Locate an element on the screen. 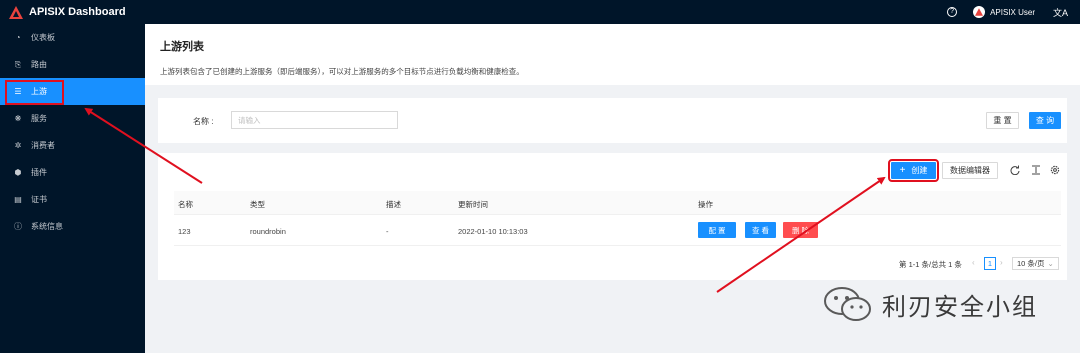  sidebar-item-label: 系统信息 is located at coordinates (47, 226).